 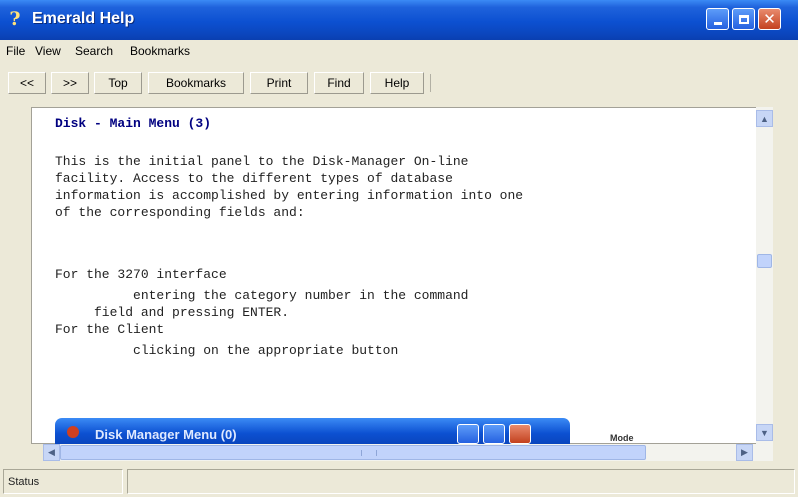 I want to click on toolbar-separator, so click(x=430, y=83).